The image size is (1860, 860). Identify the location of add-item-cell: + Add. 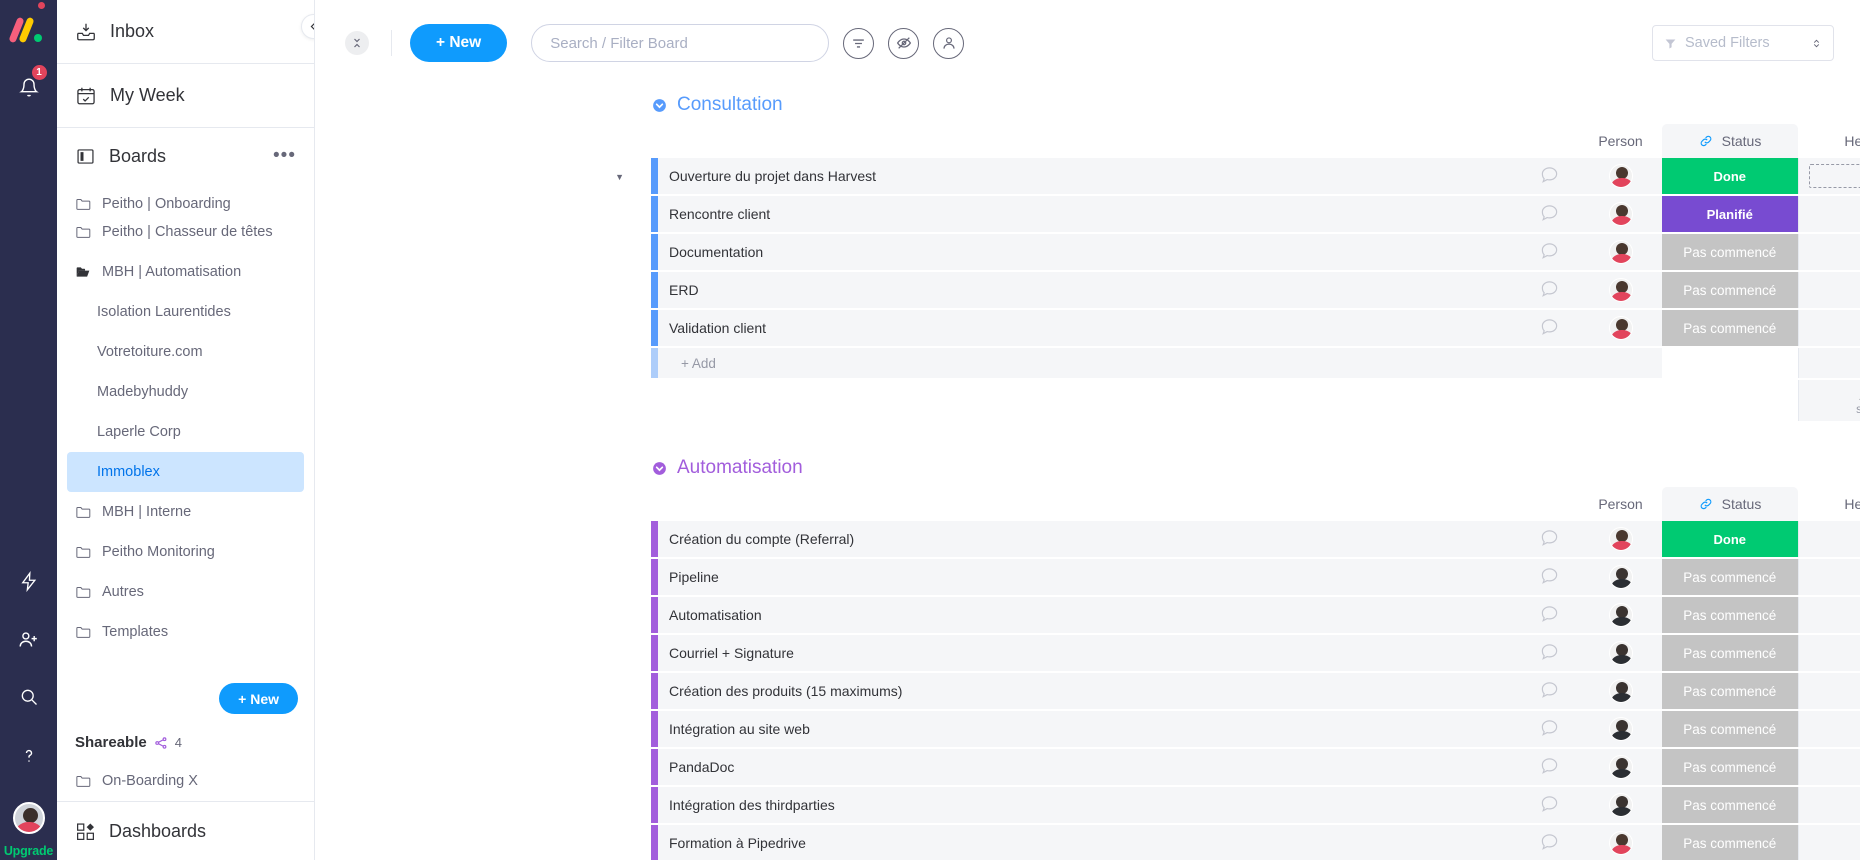
(1085, 363).